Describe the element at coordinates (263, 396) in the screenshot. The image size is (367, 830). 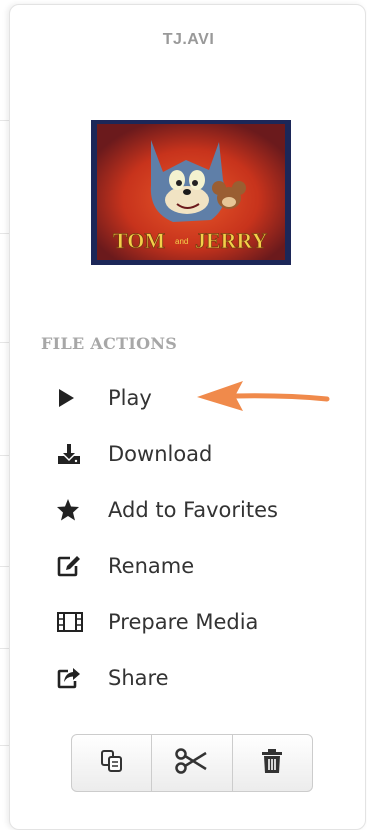
I see `annotation-arrow-icon` at that location.